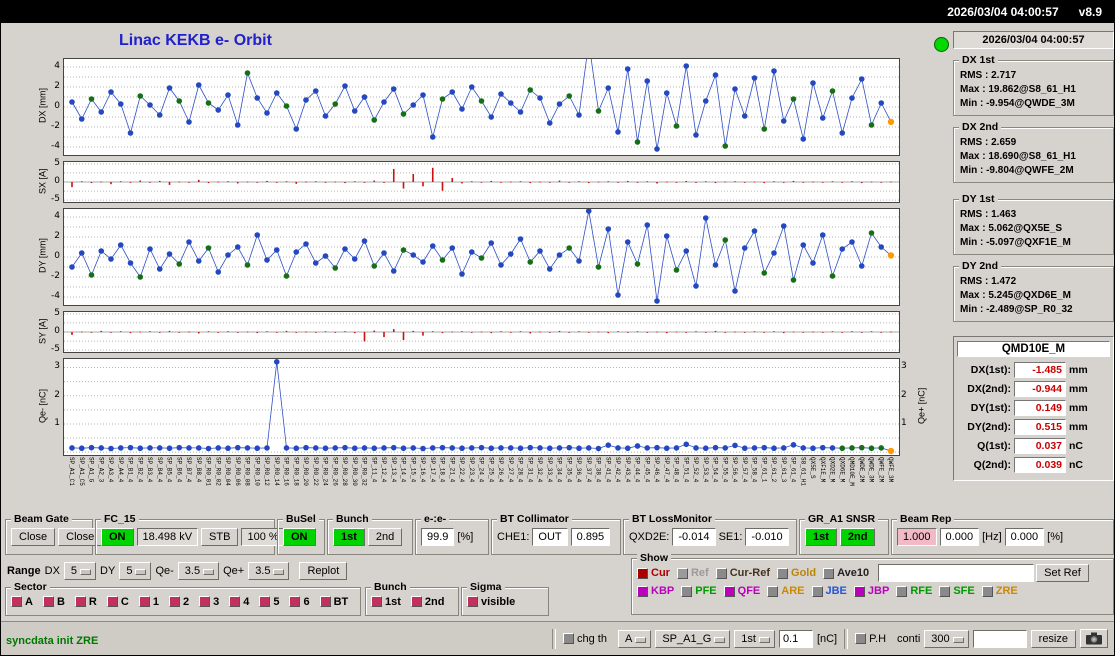 The image size is (1115, 656). What do you see at coordinates (821, 537) in the screenshot?
I see `gr-a1-1st-button: 1st` at bounding box center [821, 537].